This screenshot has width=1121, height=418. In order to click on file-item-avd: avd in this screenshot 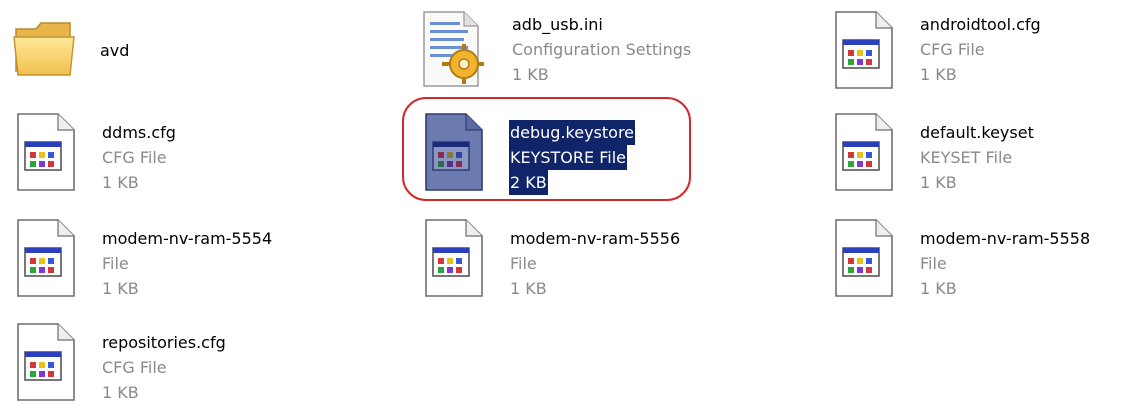, I will do `click(177, 58)`.